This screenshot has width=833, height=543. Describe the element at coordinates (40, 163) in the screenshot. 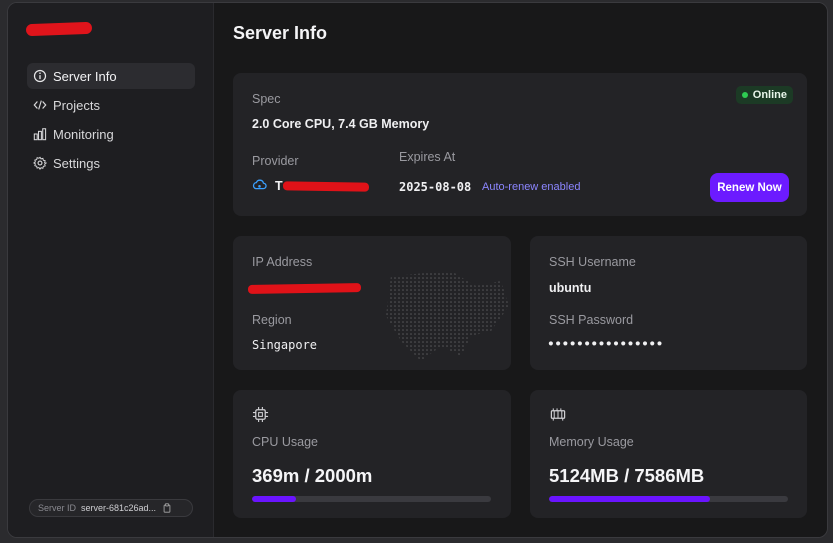

I see `gear-icon` at that location.